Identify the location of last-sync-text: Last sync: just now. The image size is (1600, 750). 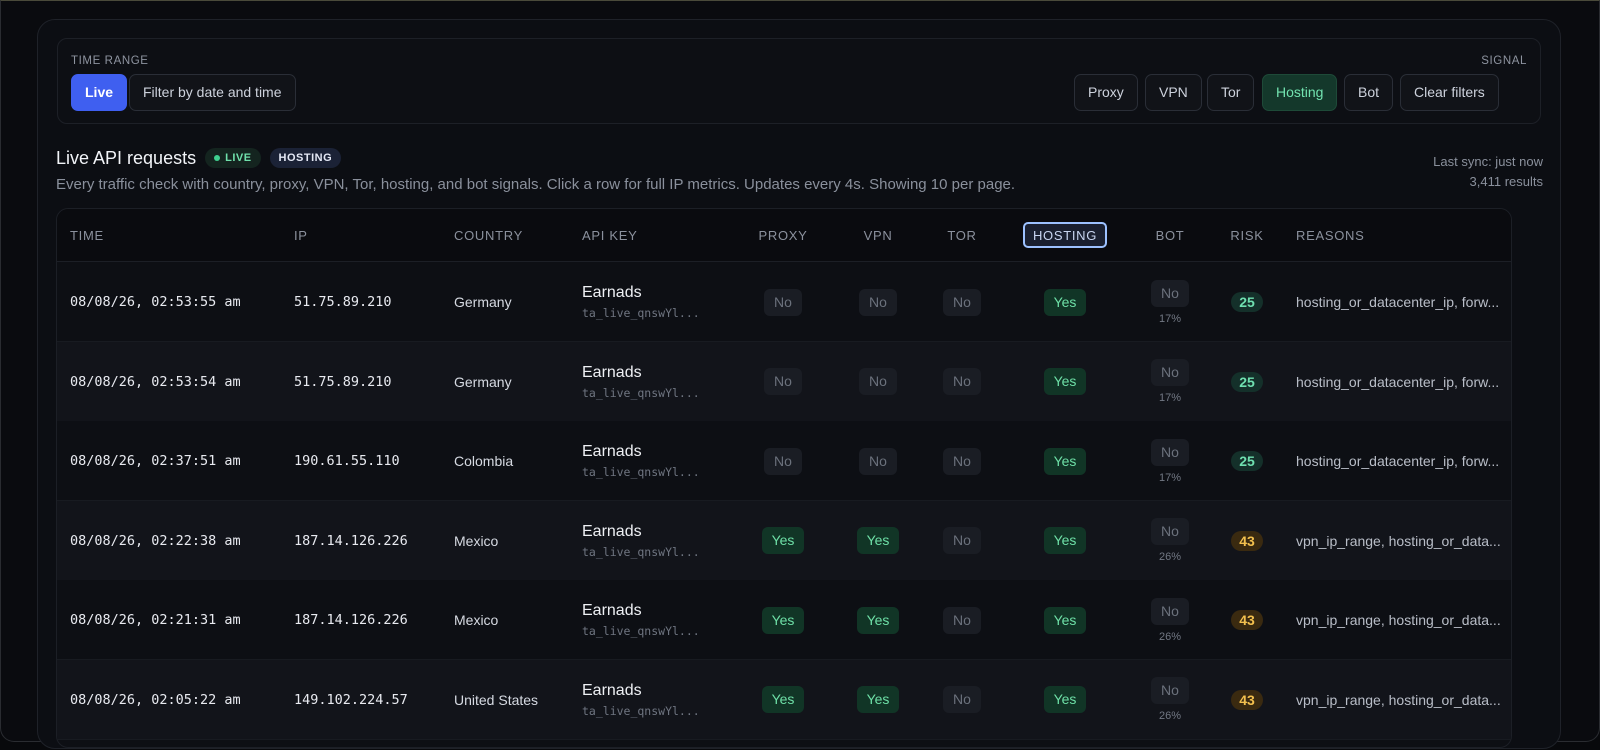
(1488, 161).